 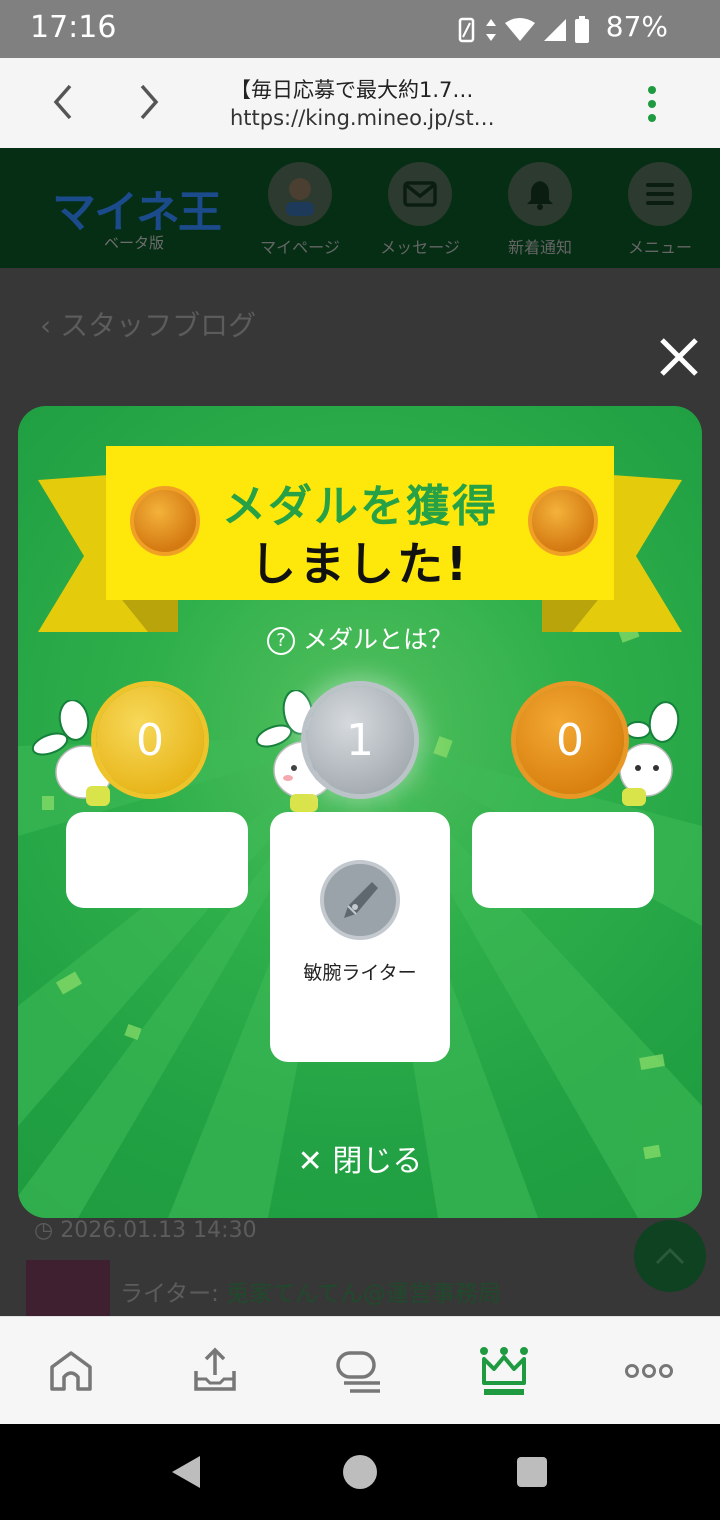 I want to click on bronze-medal-count: 0, so click(x=570, y=740).